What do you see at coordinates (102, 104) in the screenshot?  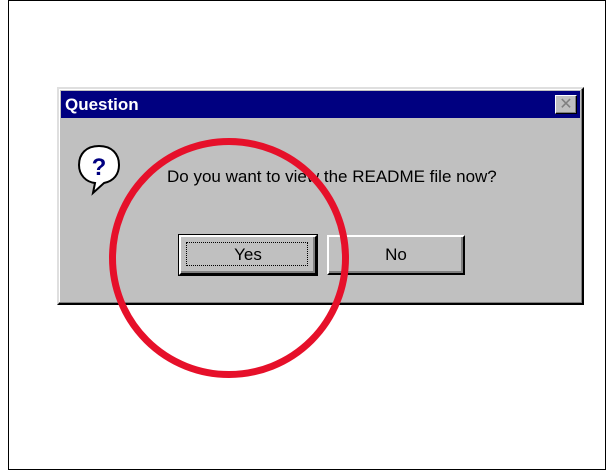 I see `dialog-title: Question` at bounding box center [102, 104].